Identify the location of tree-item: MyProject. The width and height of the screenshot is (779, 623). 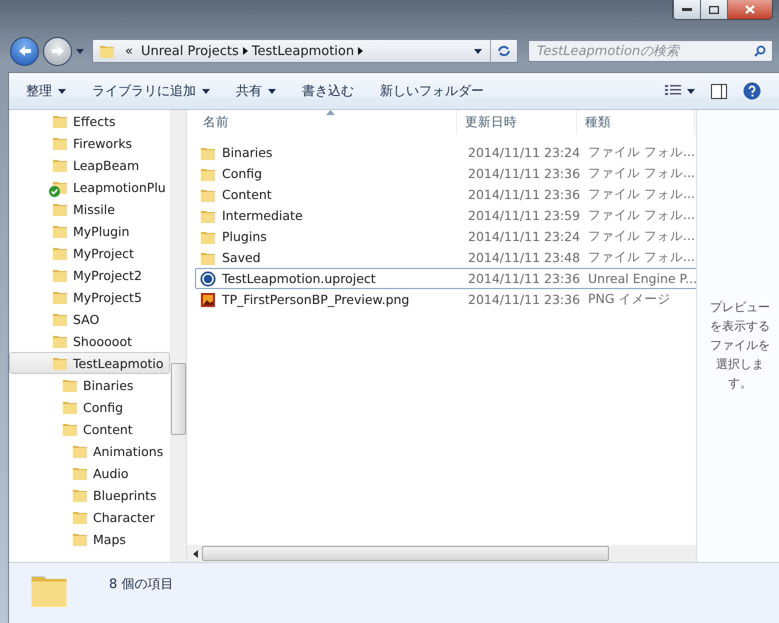
(89, 253).